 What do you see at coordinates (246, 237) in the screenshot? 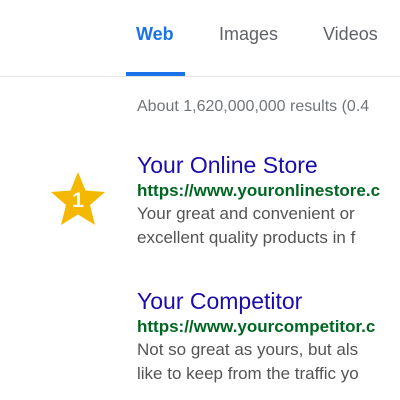
I see `result-snippet-line: excellent quality products in f` at bounding box center [246, 237].